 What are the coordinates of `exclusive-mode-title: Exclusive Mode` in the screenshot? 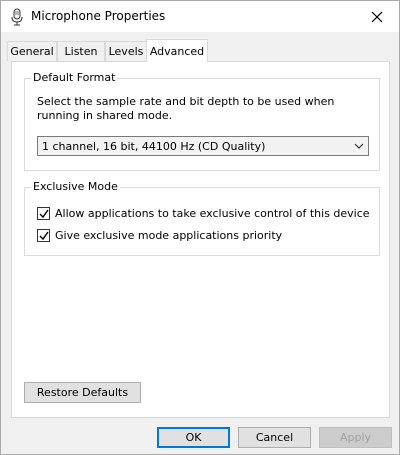 It's located at (75, 186).